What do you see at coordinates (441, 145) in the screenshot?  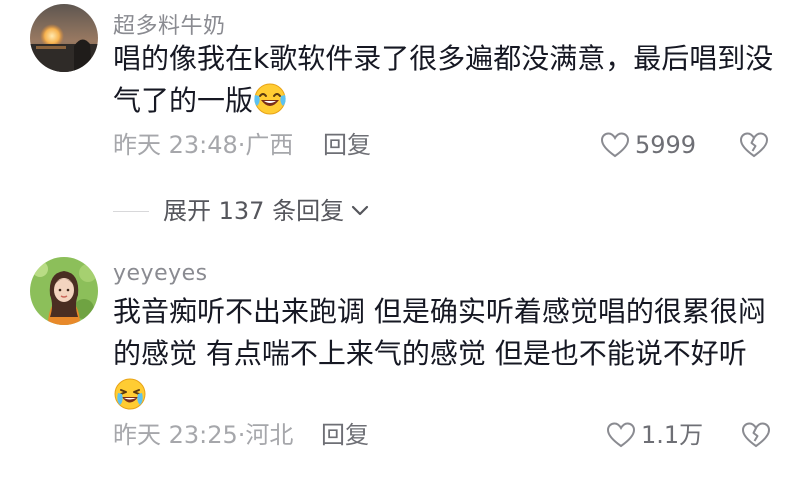 I see `comment-meta: 昨天 23:48·广西 回复 5999` at bounding box center [441, 145].